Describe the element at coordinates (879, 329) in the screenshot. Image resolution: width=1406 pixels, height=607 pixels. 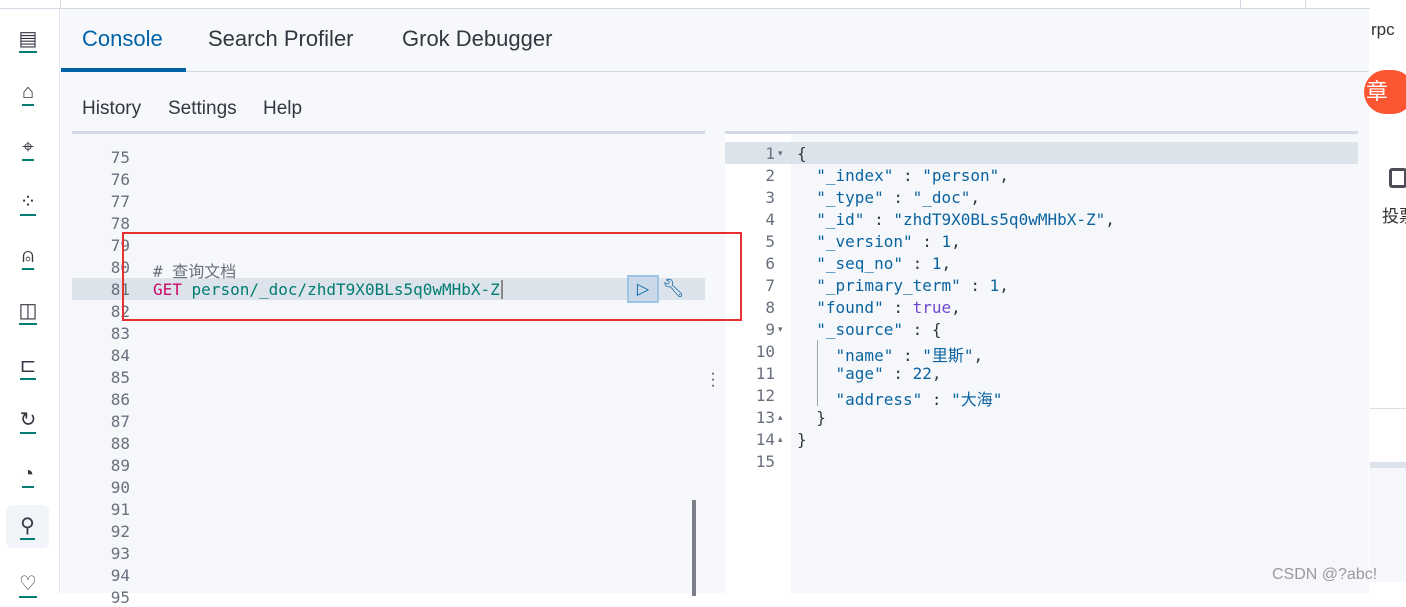
I see `response-line: "_source" : {` at that location.